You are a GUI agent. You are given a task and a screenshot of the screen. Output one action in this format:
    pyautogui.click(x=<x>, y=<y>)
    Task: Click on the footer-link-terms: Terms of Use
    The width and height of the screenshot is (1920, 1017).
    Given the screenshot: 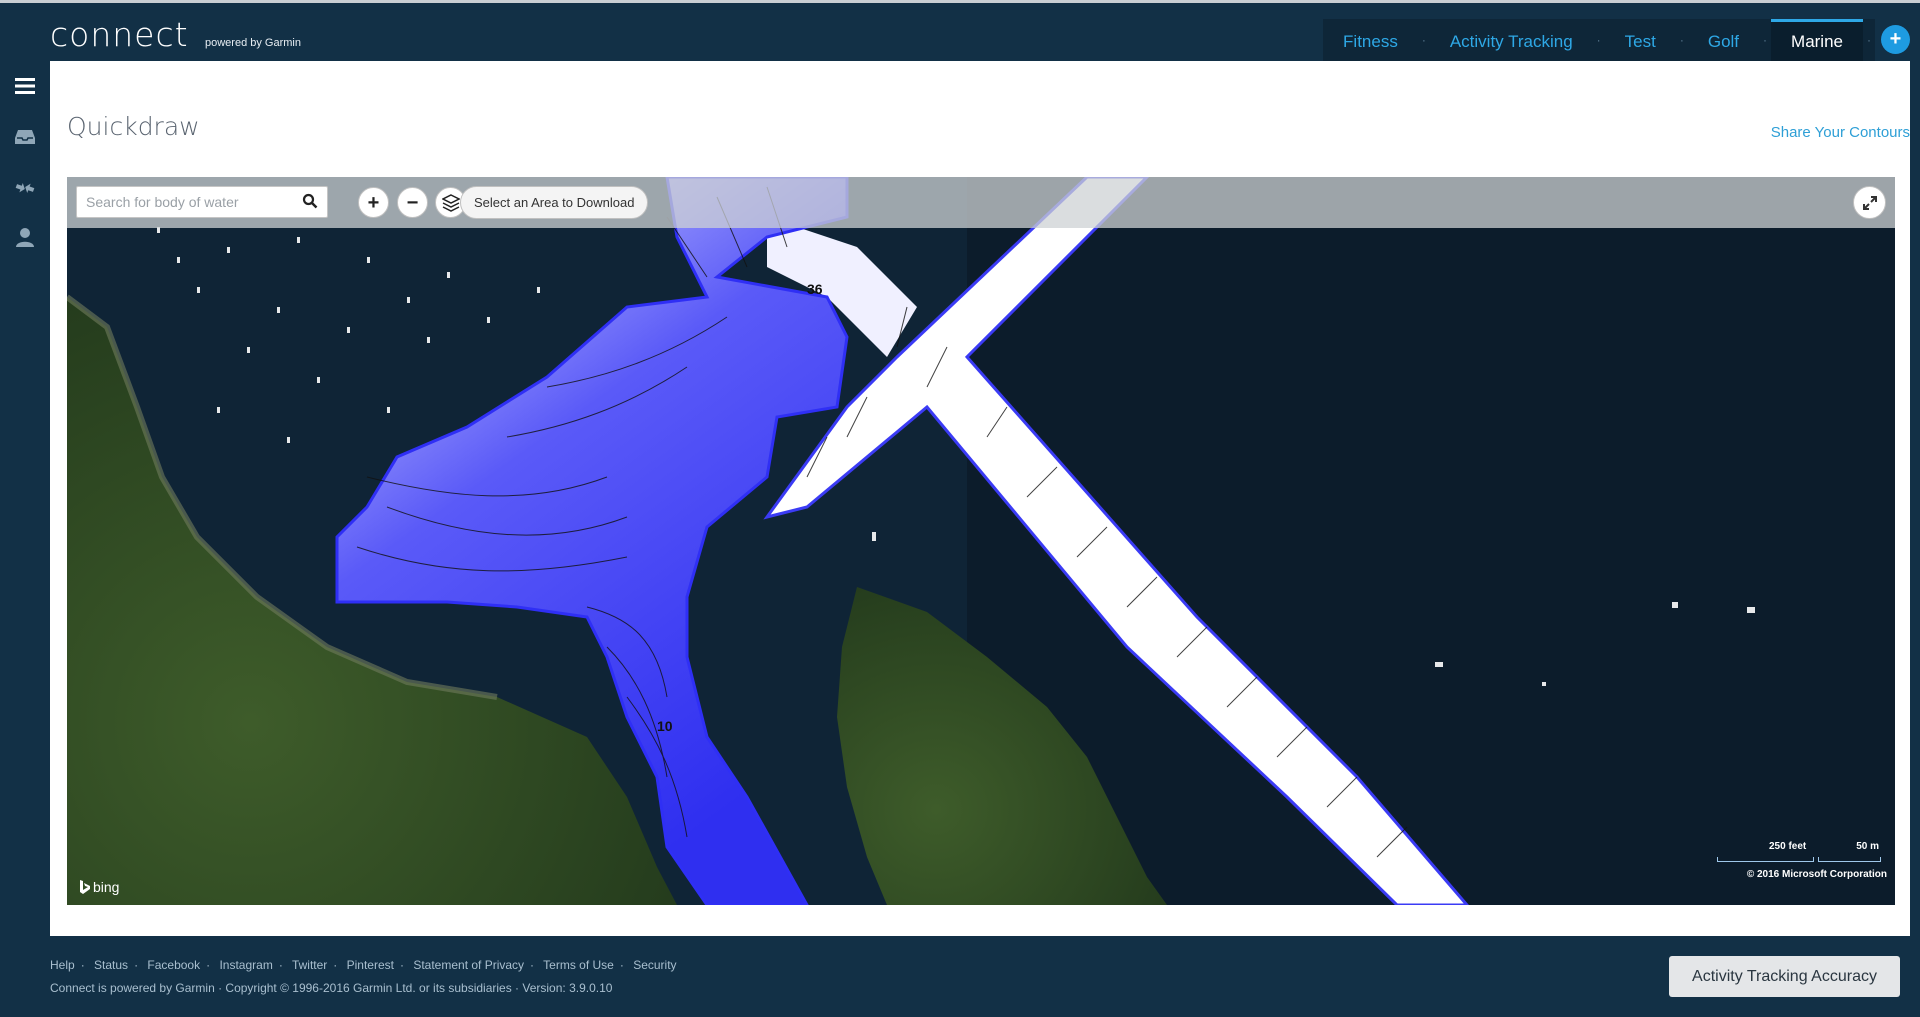 What is the action you would take?
    pyautogui.click(x=578, y=965)
    